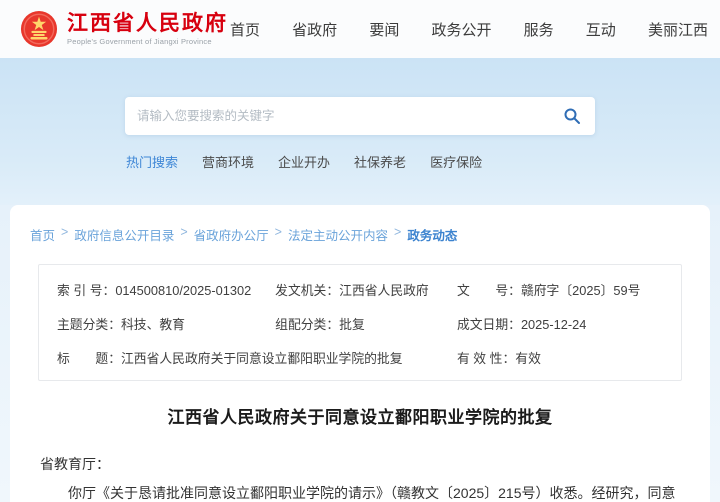 Image resolution: width=720 pixels, height=502 pixels. Describe the element at coordinates (553, 324) in the screenshot. I see `meta-date-value: 2025-12-24` at that location.